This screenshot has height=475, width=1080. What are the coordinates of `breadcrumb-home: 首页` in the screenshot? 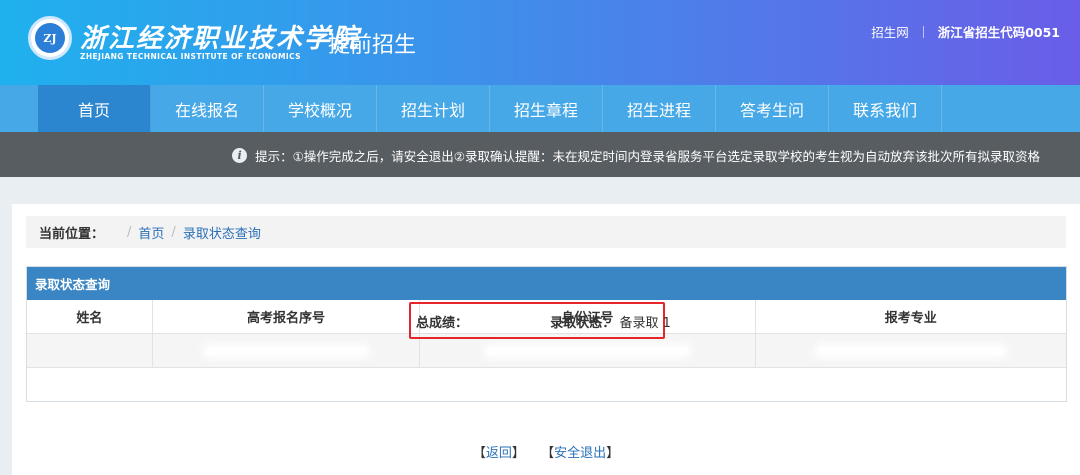 It's located at (151, 232).